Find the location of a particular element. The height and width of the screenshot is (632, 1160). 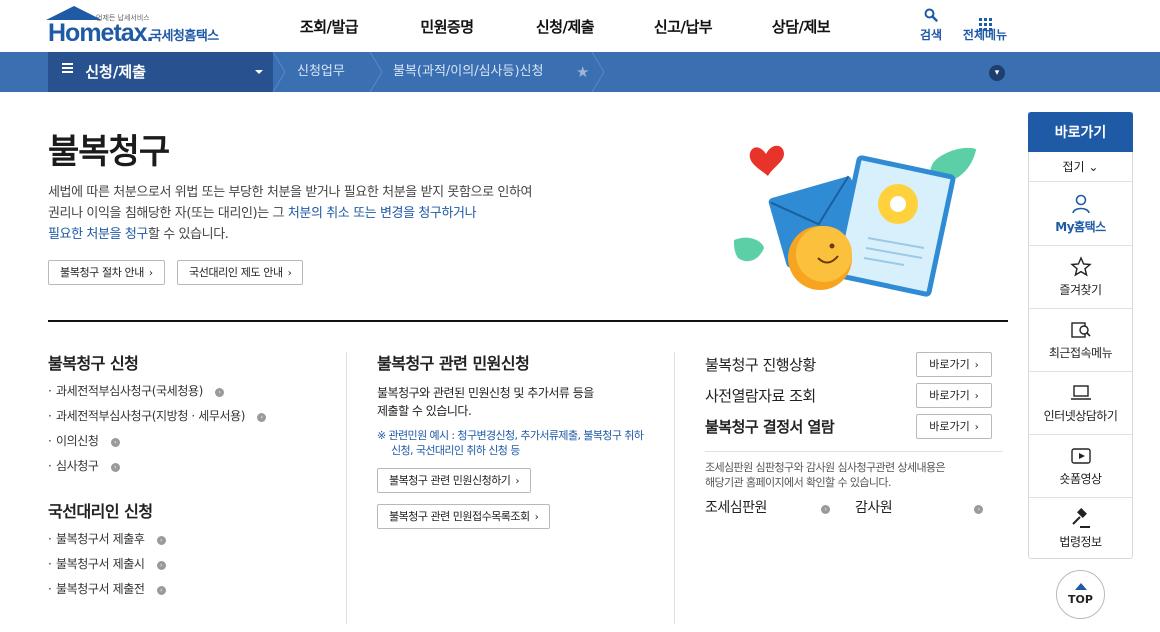

related-civil-desc-1: 불복청구와 관련된 민원신청 및 추가서류 등을 is located at coordinates (485, 393).